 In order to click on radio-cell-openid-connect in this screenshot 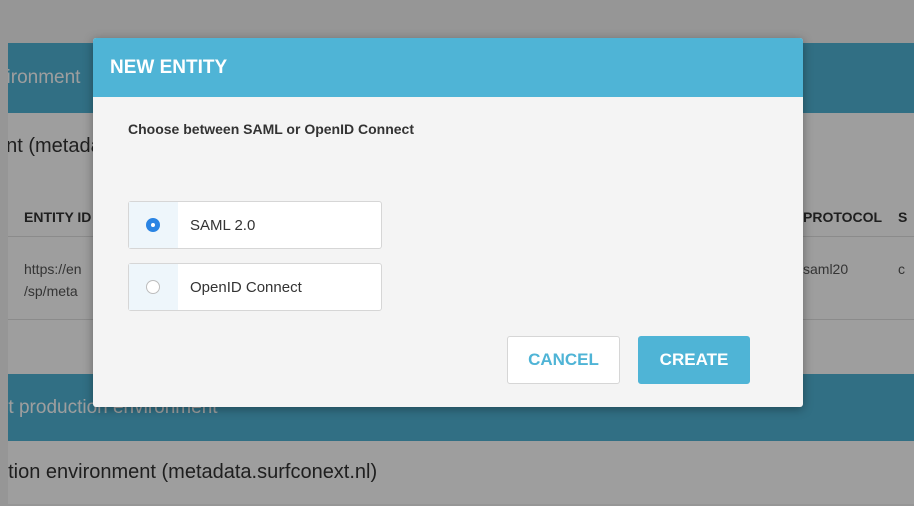, I will do `click(153, 287)`.